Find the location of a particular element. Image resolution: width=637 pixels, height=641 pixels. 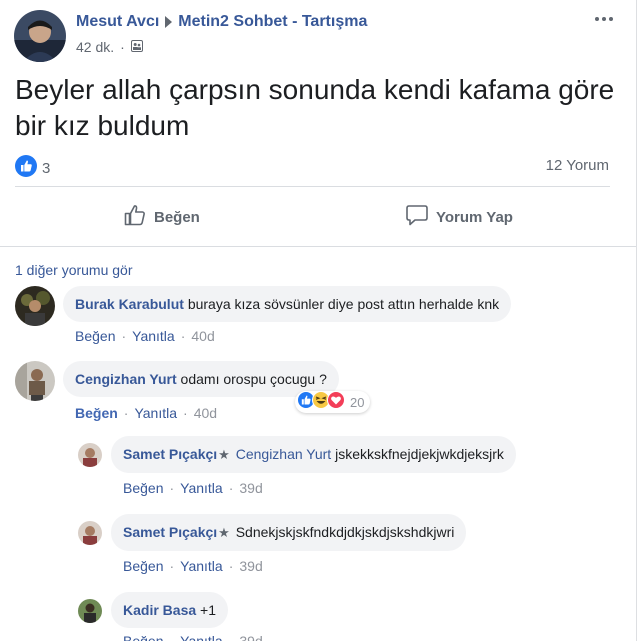

comment-reactions: 20 is located at coordinates (333, 402).